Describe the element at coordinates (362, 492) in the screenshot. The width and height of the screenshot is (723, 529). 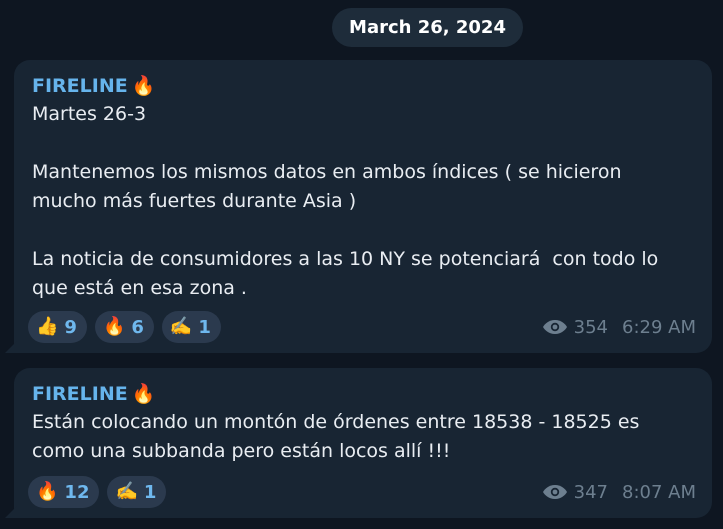
I see `message-footer: 🔥 12 ✍️ 1 347 8:07 AM` at that location.